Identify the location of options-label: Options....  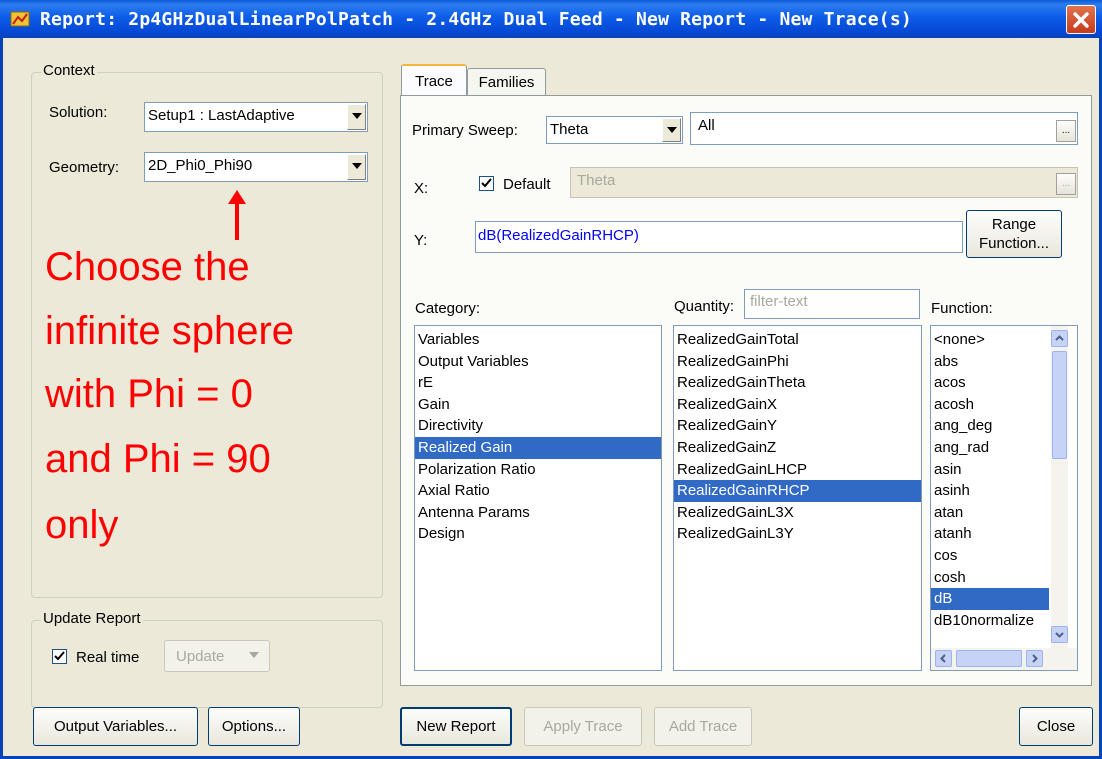
(254, 726).